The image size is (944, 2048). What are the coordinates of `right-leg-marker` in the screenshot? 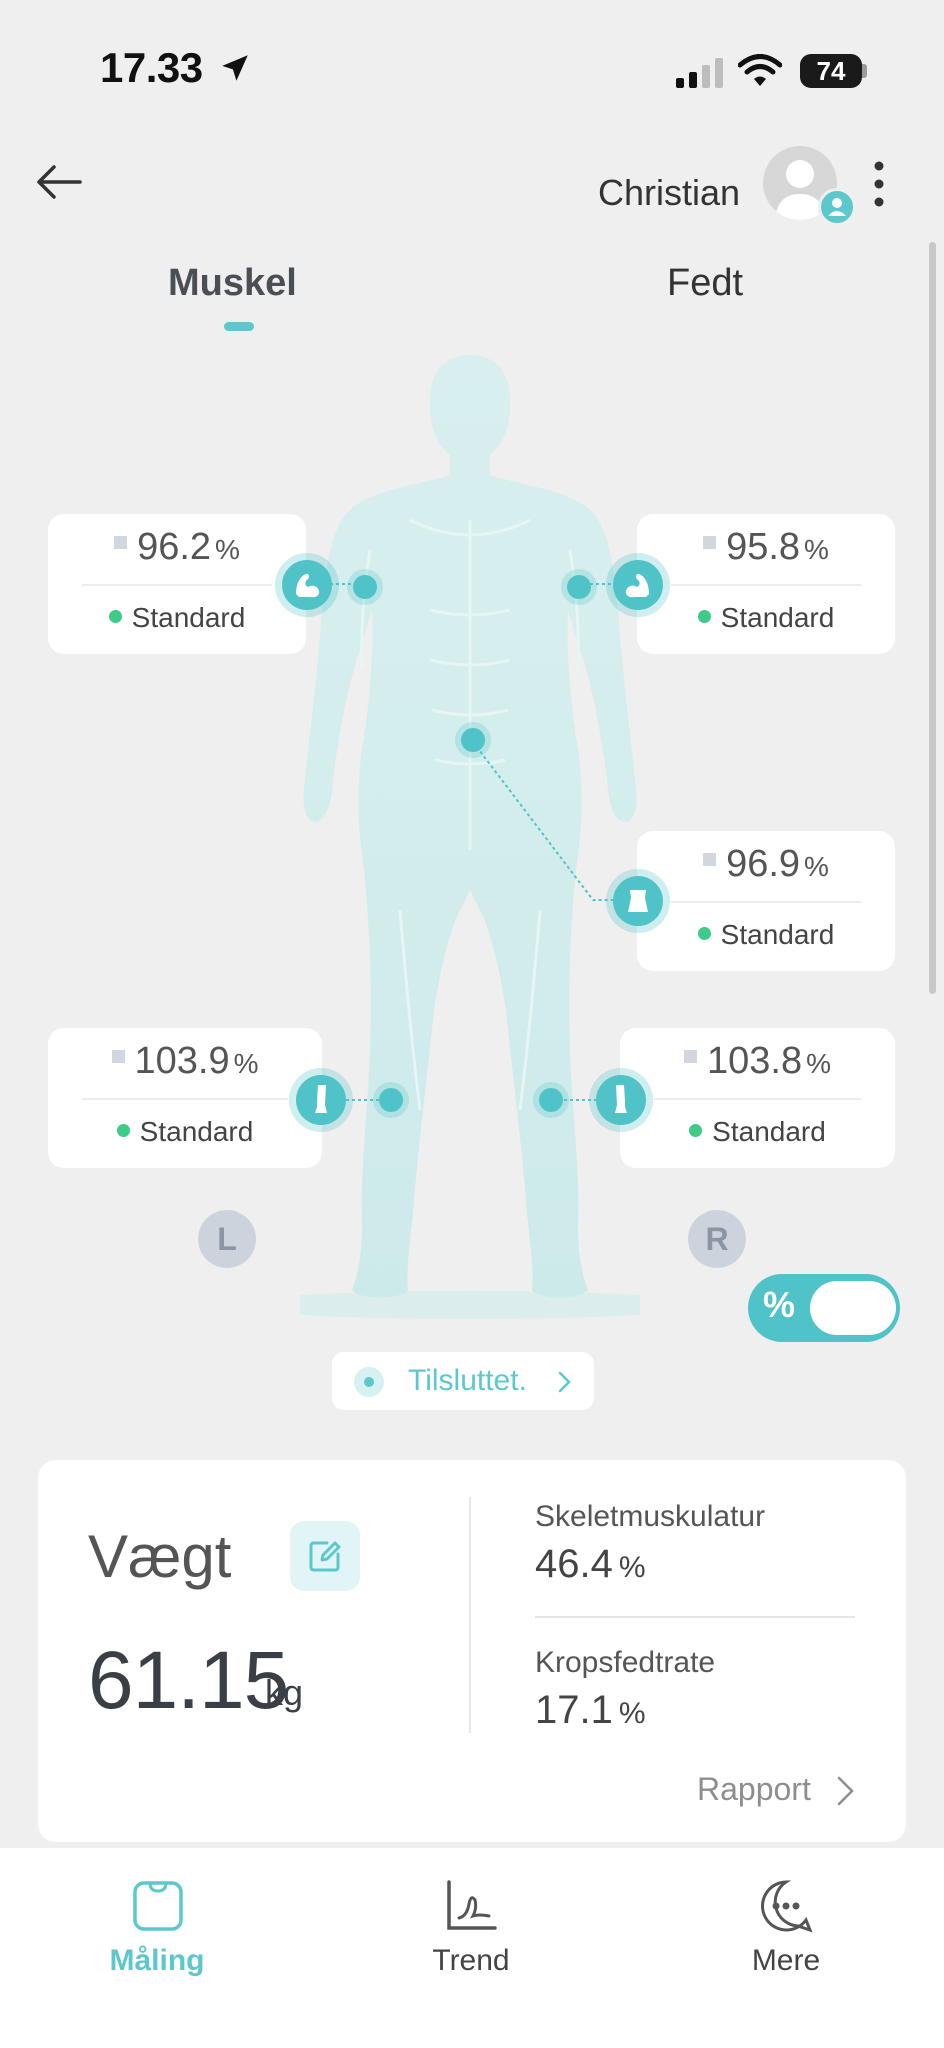 It's located at (621, 1100).